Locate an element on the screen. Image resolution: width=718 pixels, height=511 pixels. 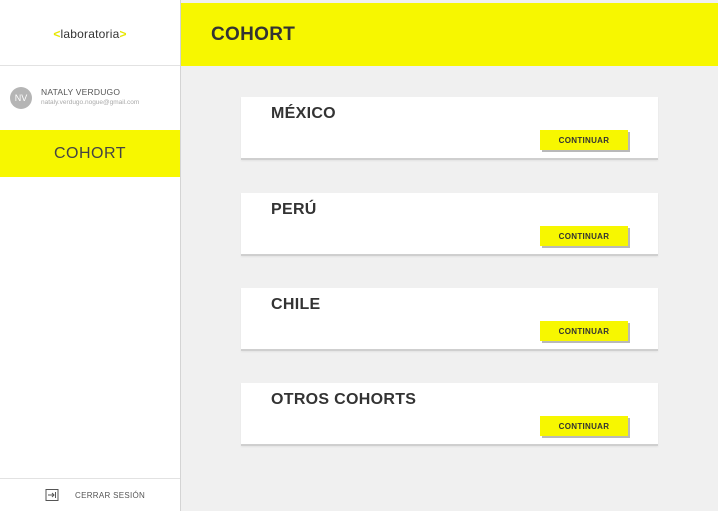
continue-button-mexico: CONTINUAR is located at coordinates (584, 140).